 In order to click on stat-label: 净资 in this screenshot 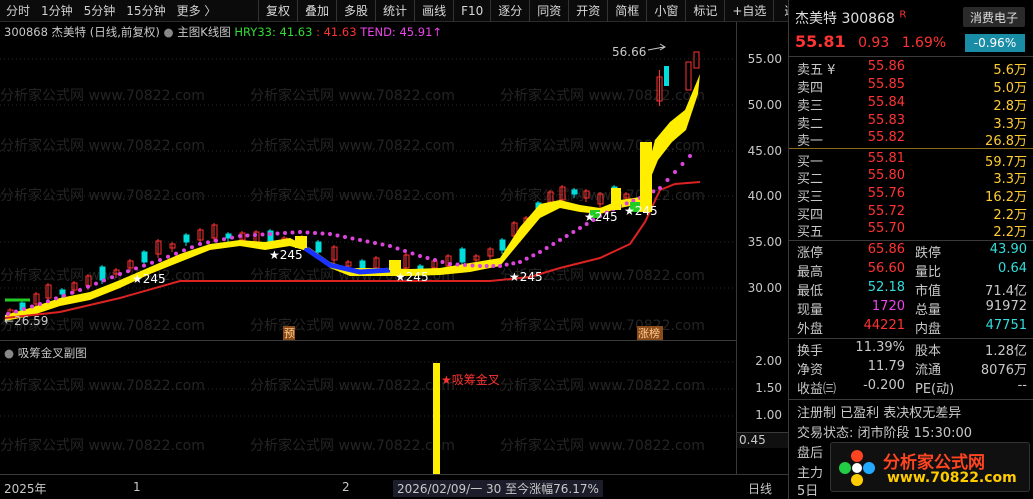, I will do `click(810, 370)`.